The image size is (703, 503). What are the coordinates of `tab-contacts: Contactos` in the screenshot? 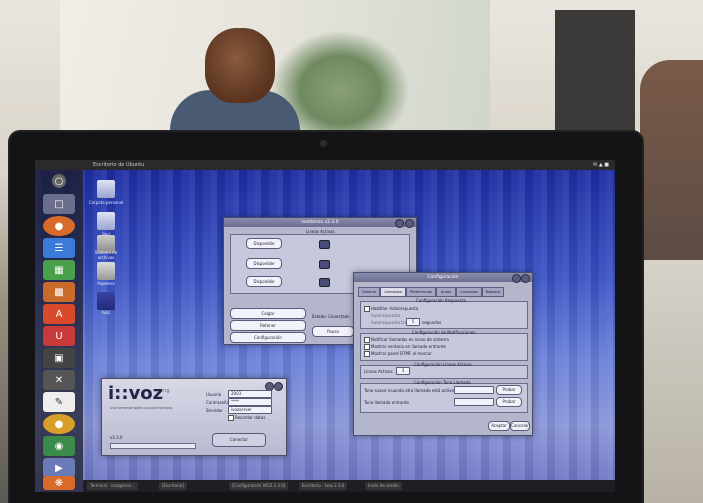 It's located at (469, 292).